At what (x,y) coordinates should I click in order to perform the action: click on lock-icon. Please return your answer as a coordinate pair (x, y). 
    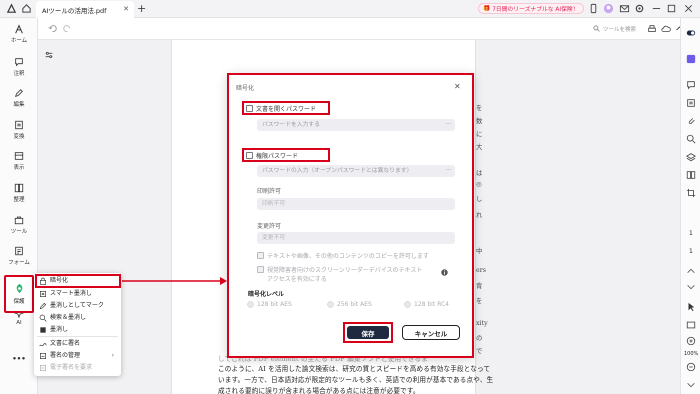
    Looking at the image, I should click on (43, 281).